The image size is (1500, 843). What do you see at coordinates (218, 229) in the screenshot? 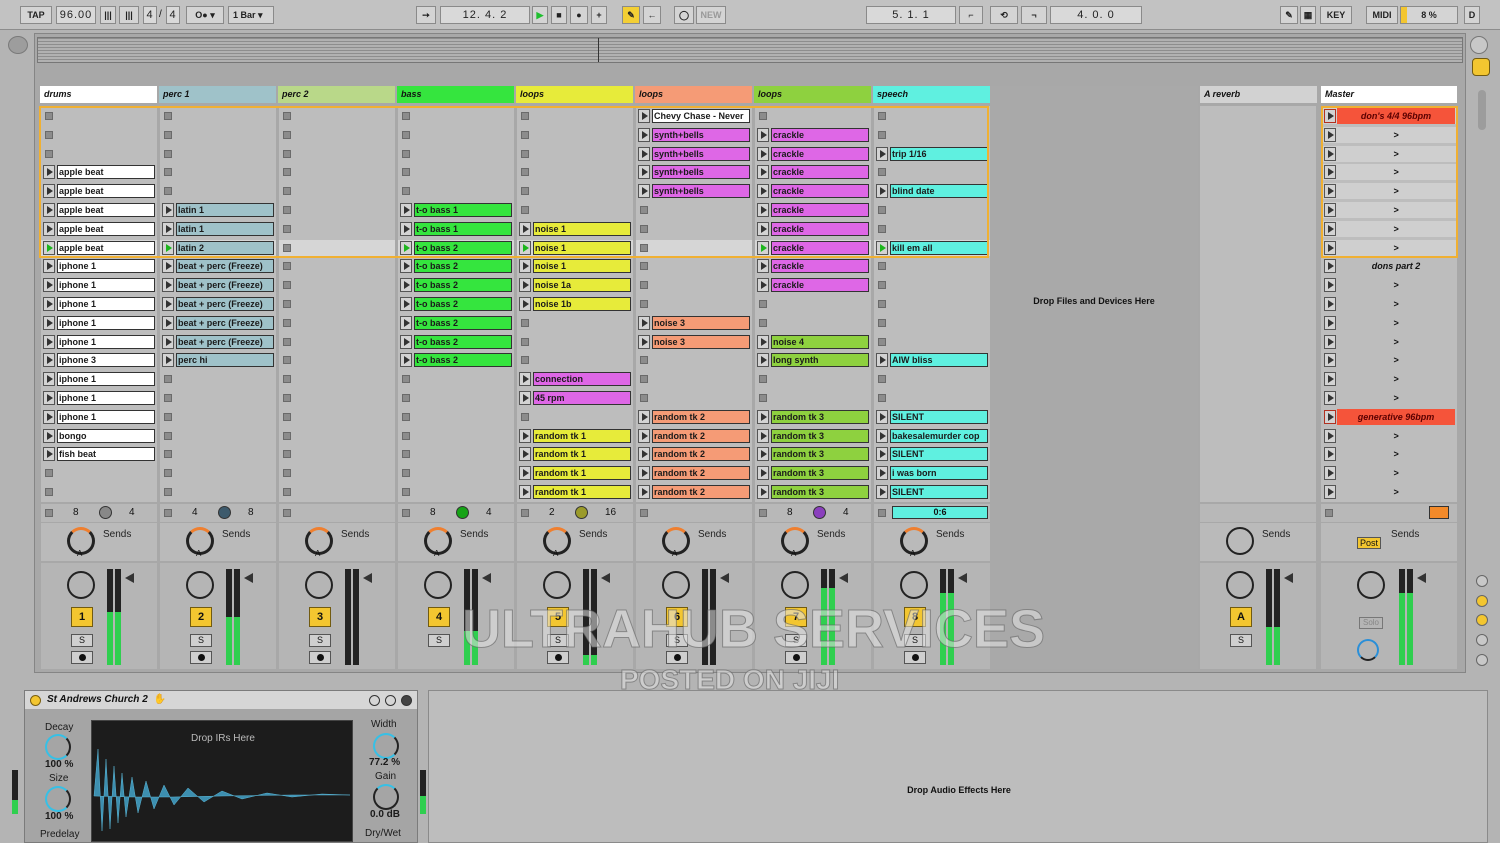
I see `clip-slot: latin 1` at bounding box center [218, 229].